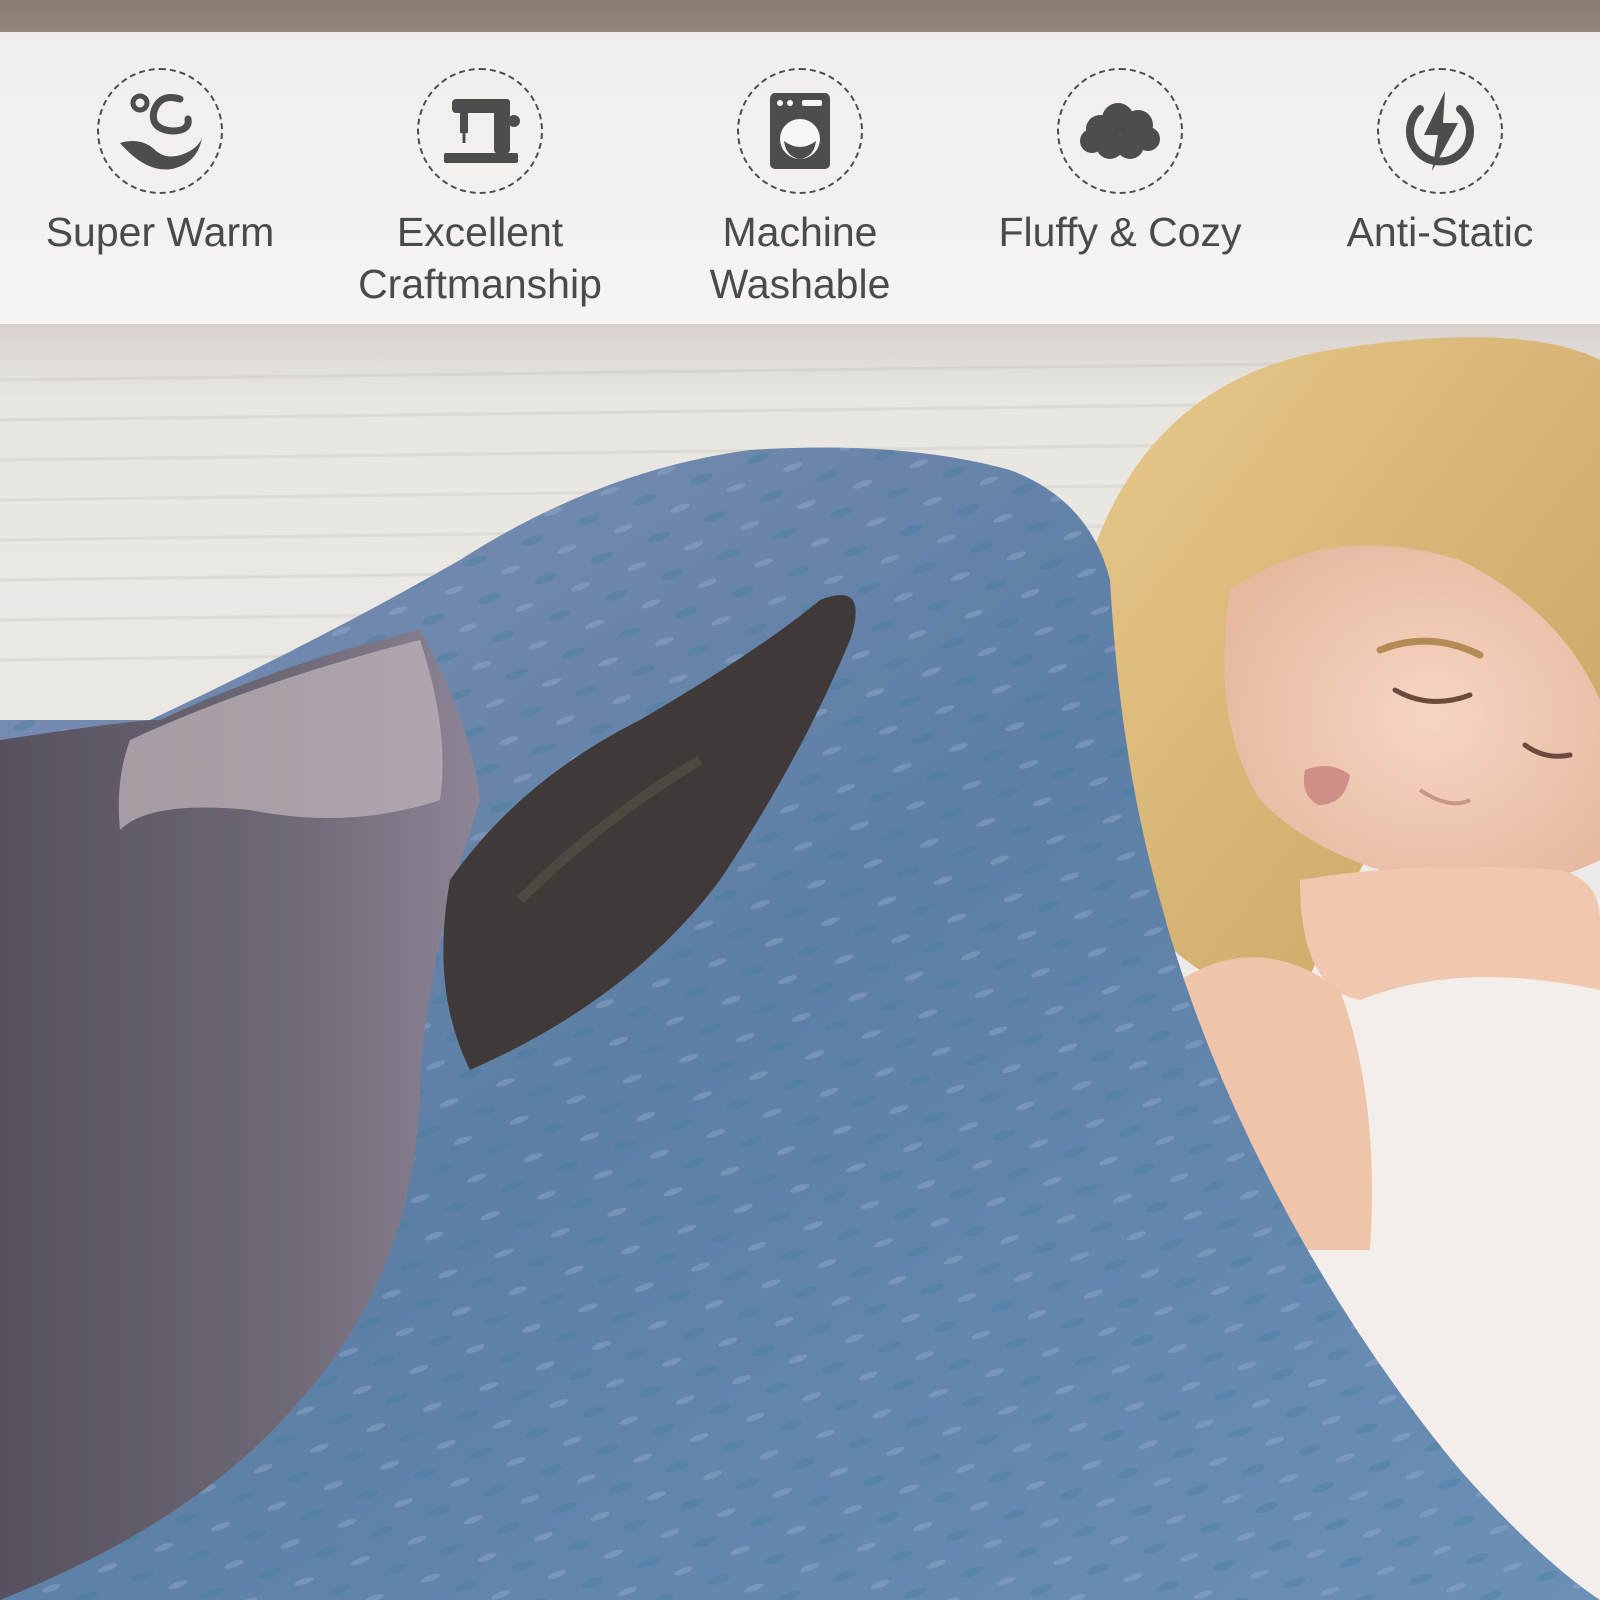 The image size is (1600, 1600). I want to click on warm-wave-icon, so click(161, 131).